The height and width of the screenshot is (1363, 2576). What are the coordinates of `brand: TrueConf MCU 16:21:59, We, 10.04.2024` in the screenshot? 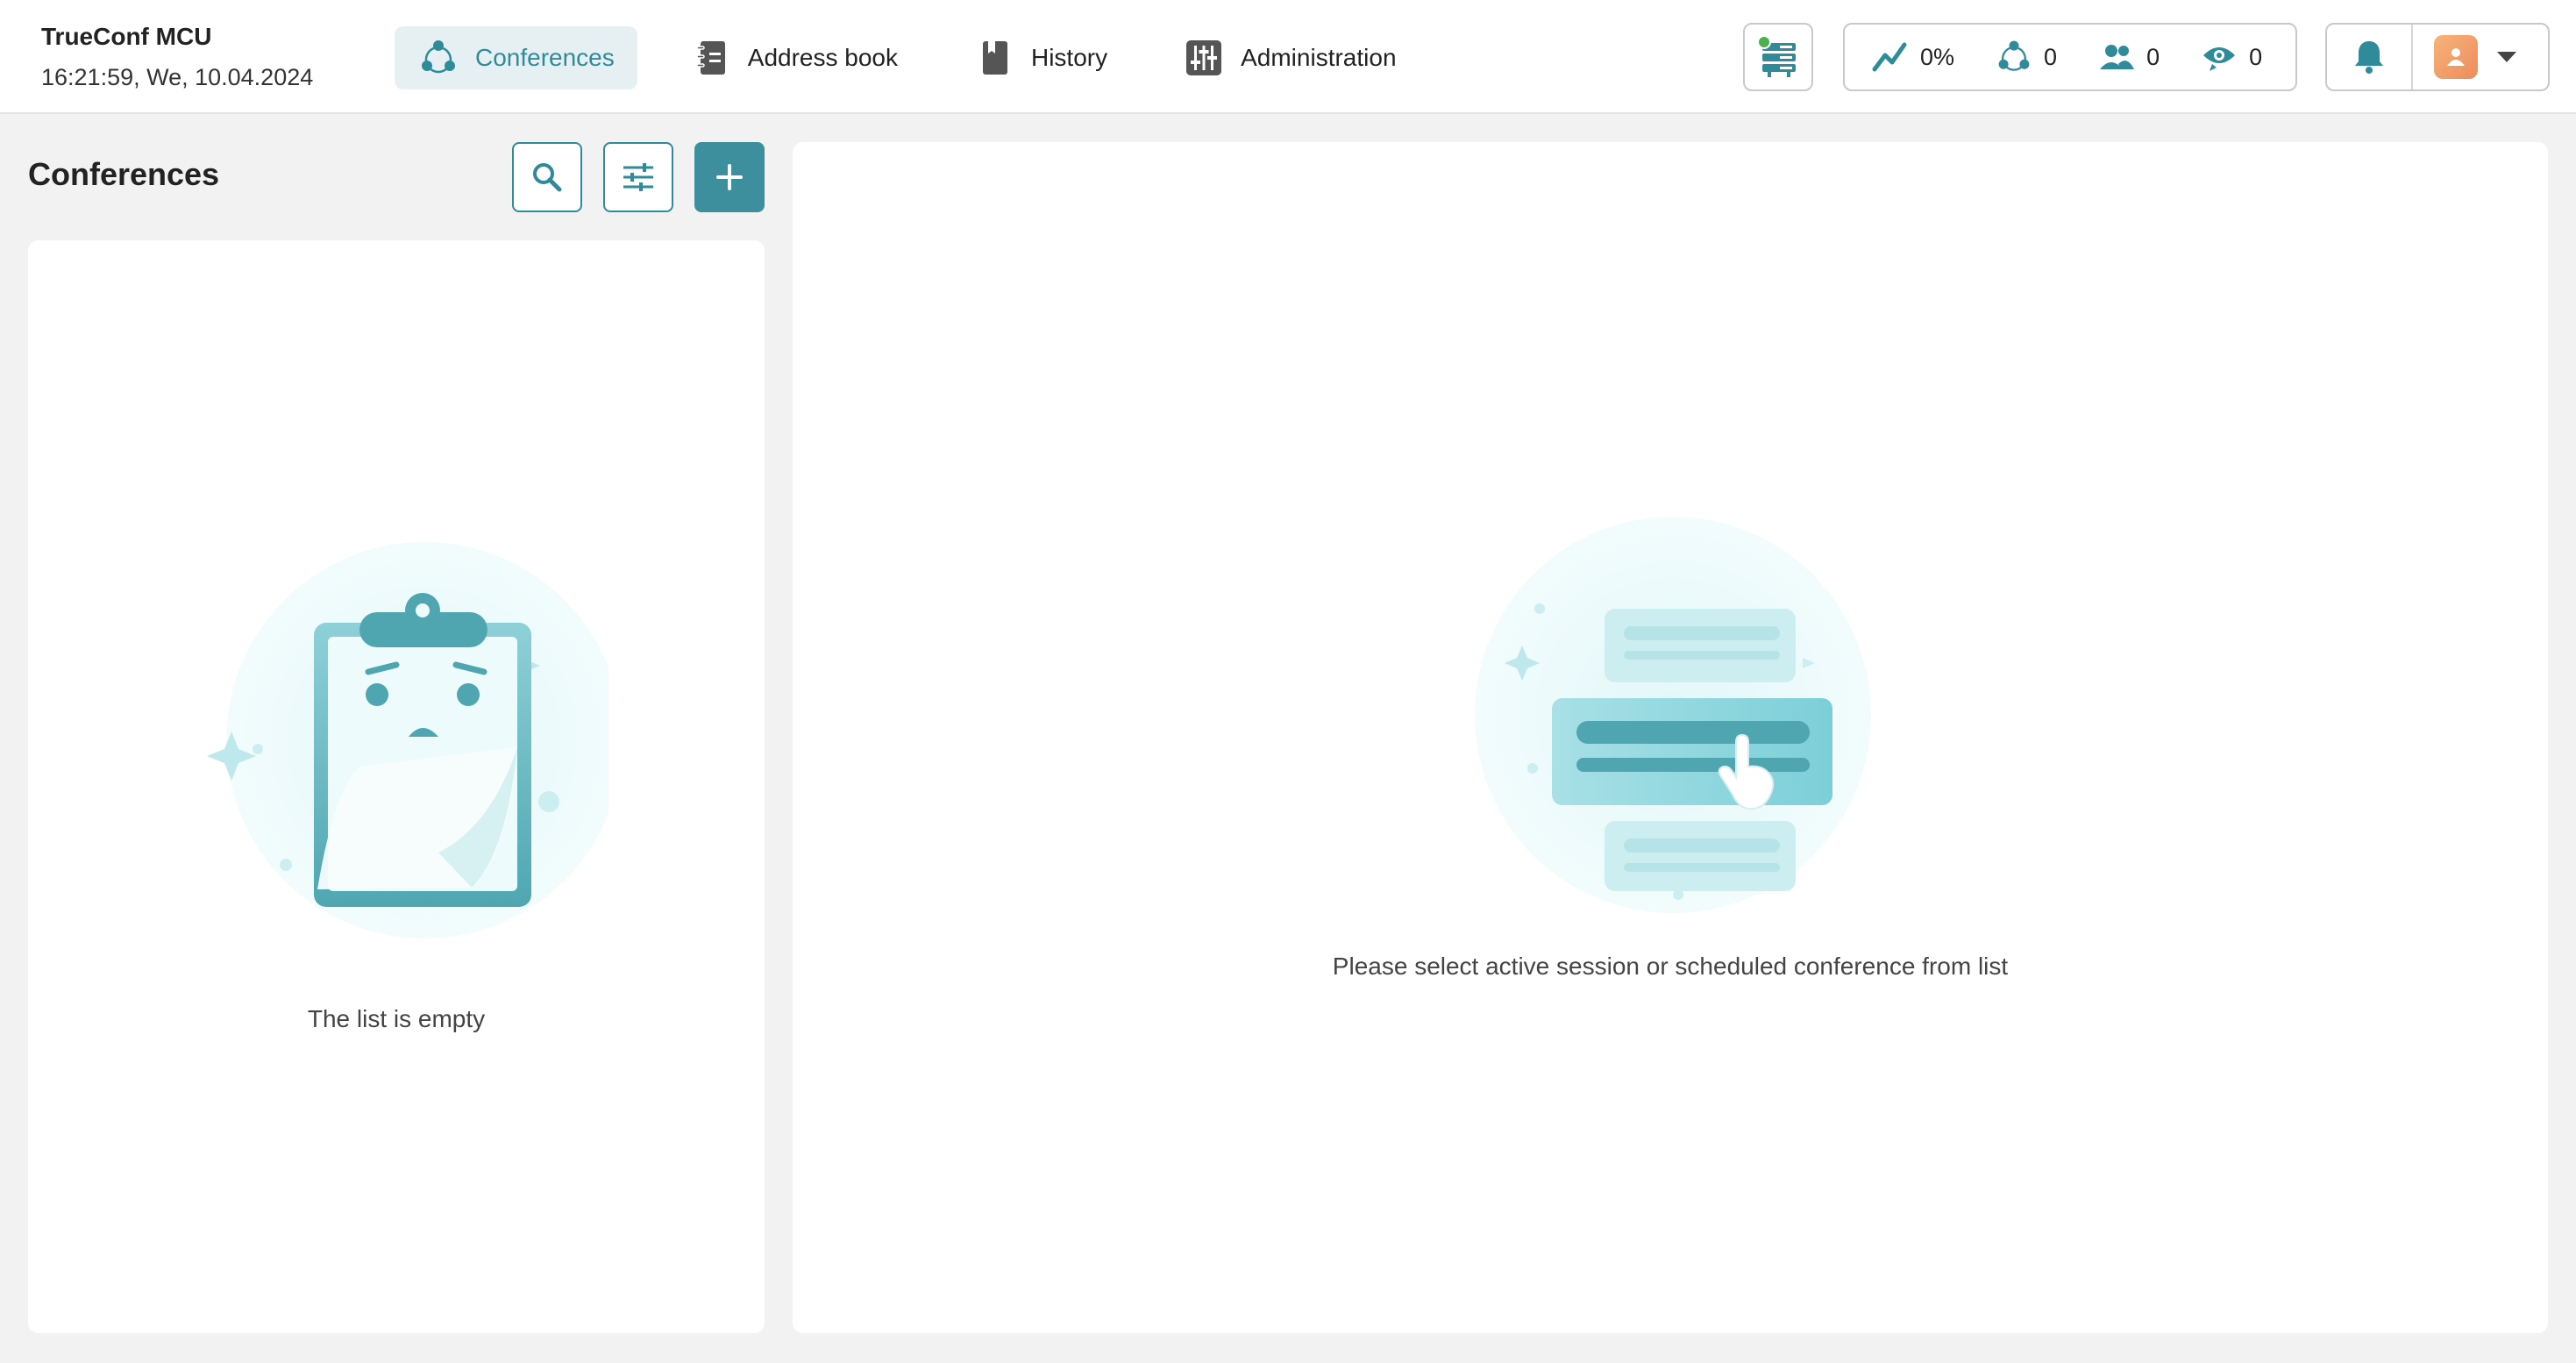 It's located at (177, 57).